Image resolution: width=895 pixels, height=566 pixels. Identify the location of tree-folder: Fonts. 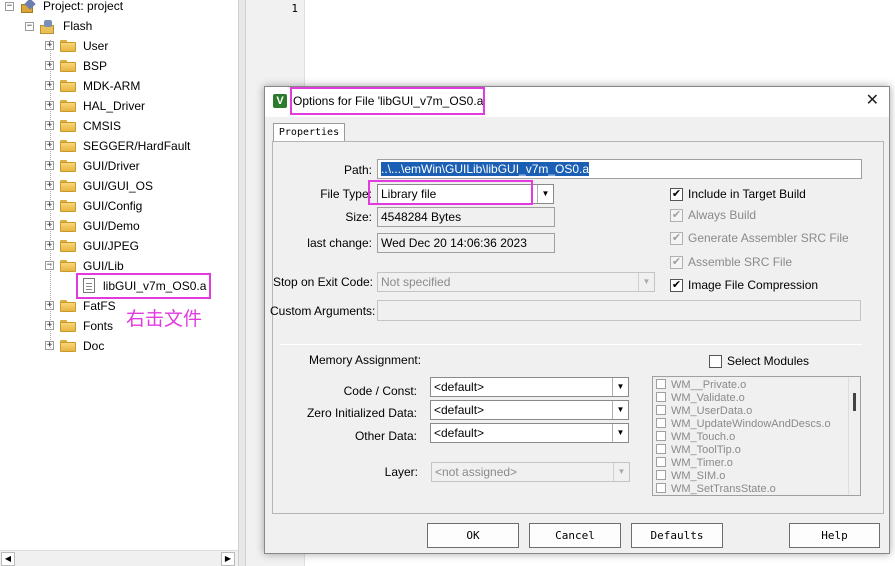
(98, 326).